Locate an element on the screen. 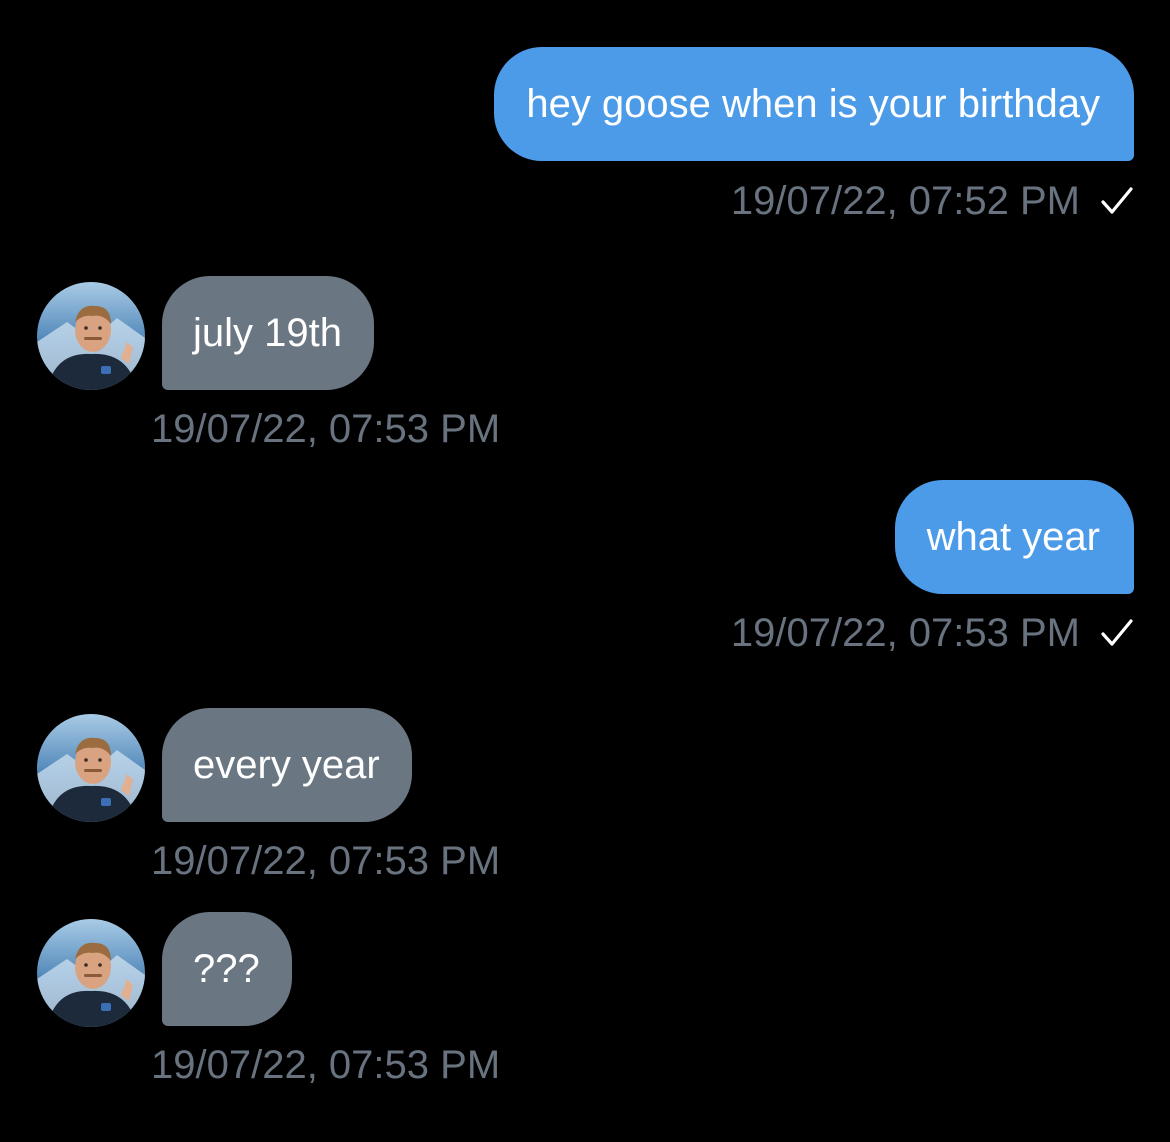 This screenshot has width=1170, height=1142. message-bubble-received: july 19th is located at coordinates (268, 333).